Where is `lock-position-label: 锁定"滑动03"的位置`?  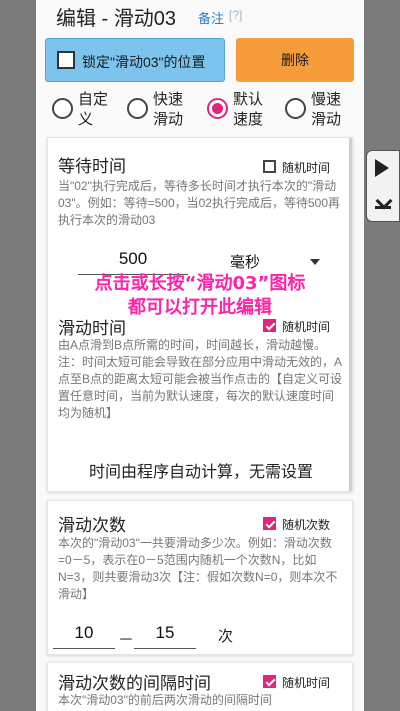
lock-position-label: 锁定"滑动03"的位置 is located at coordinates (144, 62).